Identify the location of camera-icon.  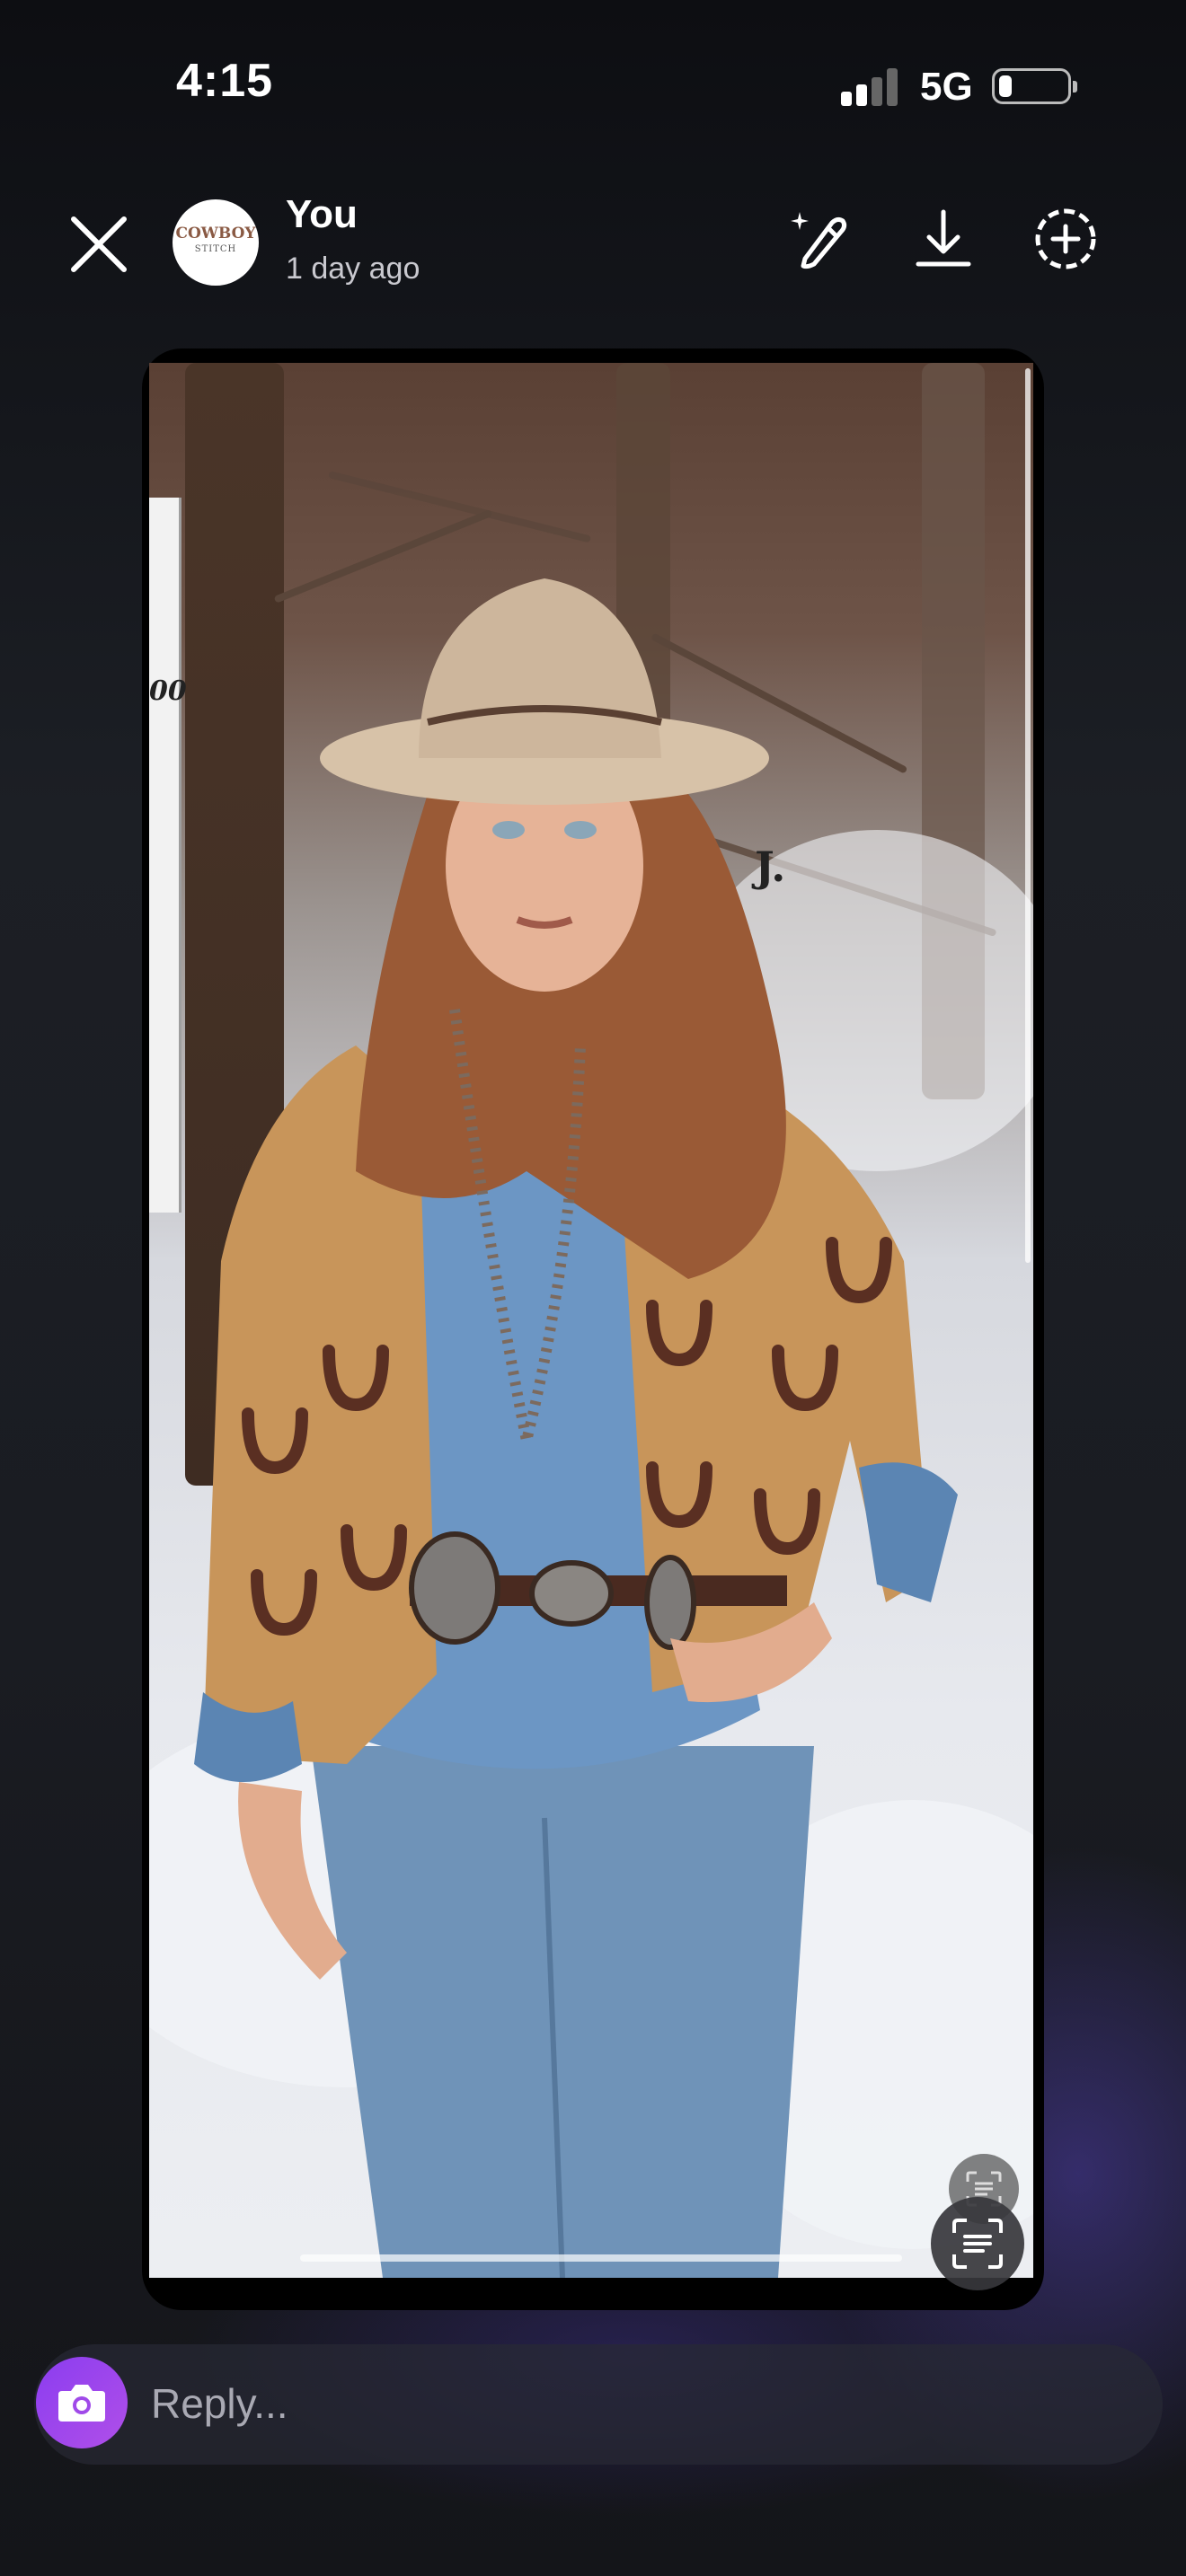
(81, 2403).